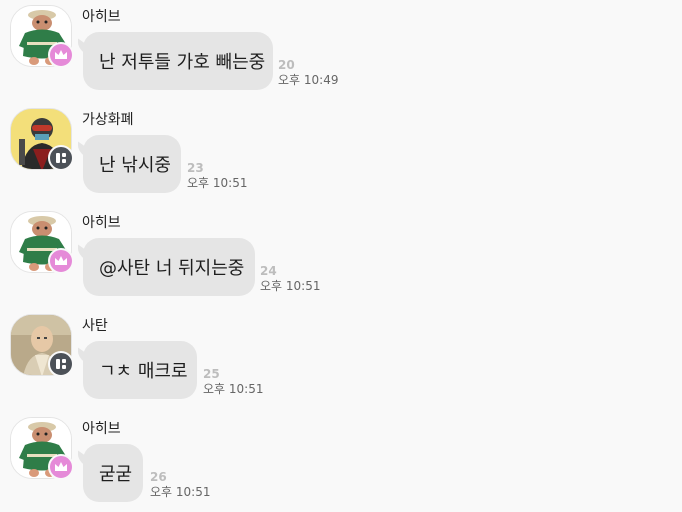  I want to click on sender-name: 사탄, so click(95, 326).